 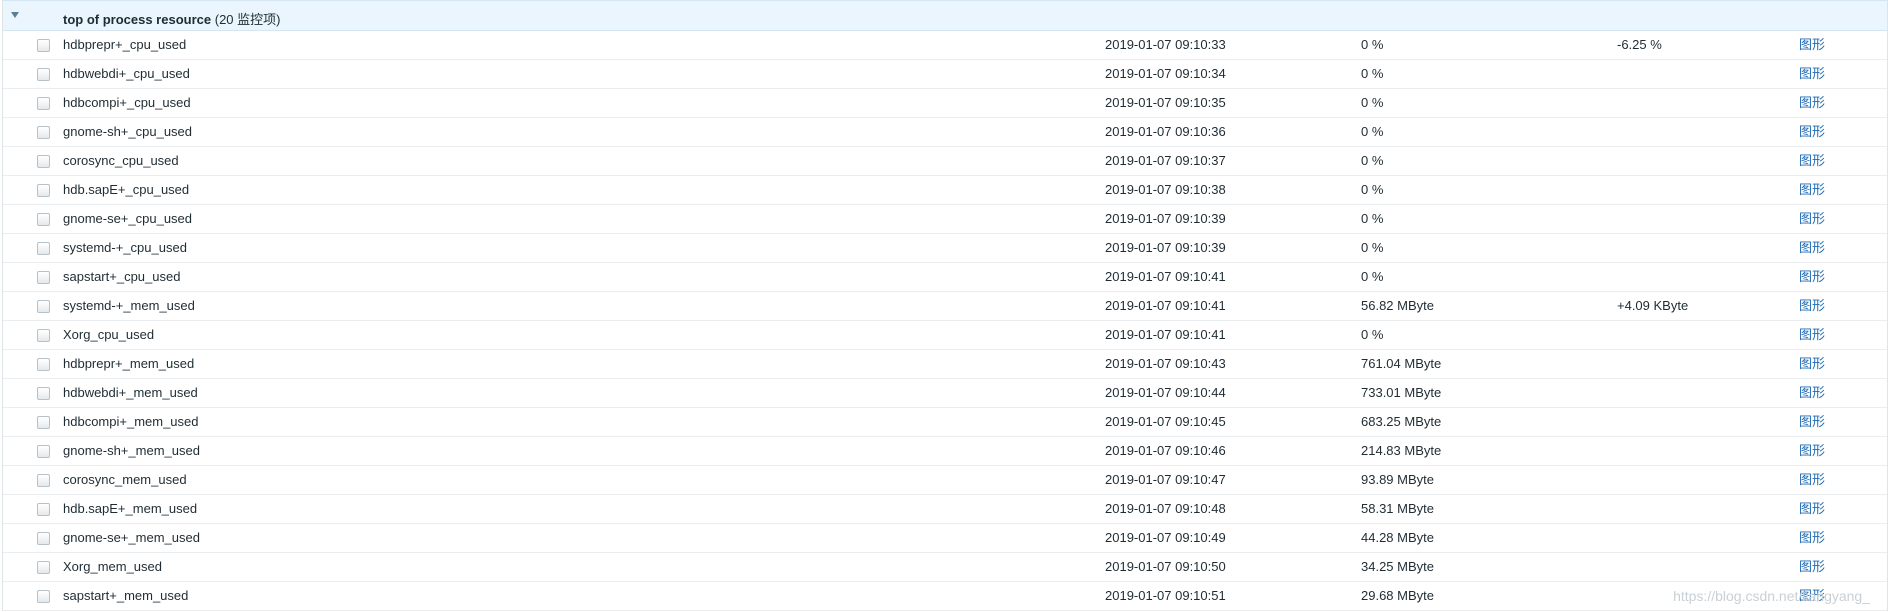 I want to click on last-value: 58.31 MByte, so click(x=1397, y=508).